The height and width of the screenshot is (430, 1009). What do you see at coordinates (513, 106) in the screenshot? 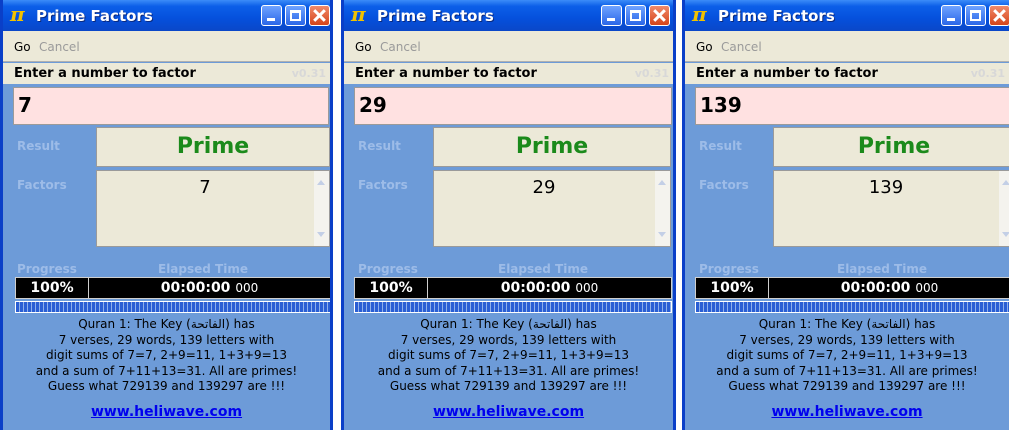
I see `number-input: 29` at bounding box center [513, 106].